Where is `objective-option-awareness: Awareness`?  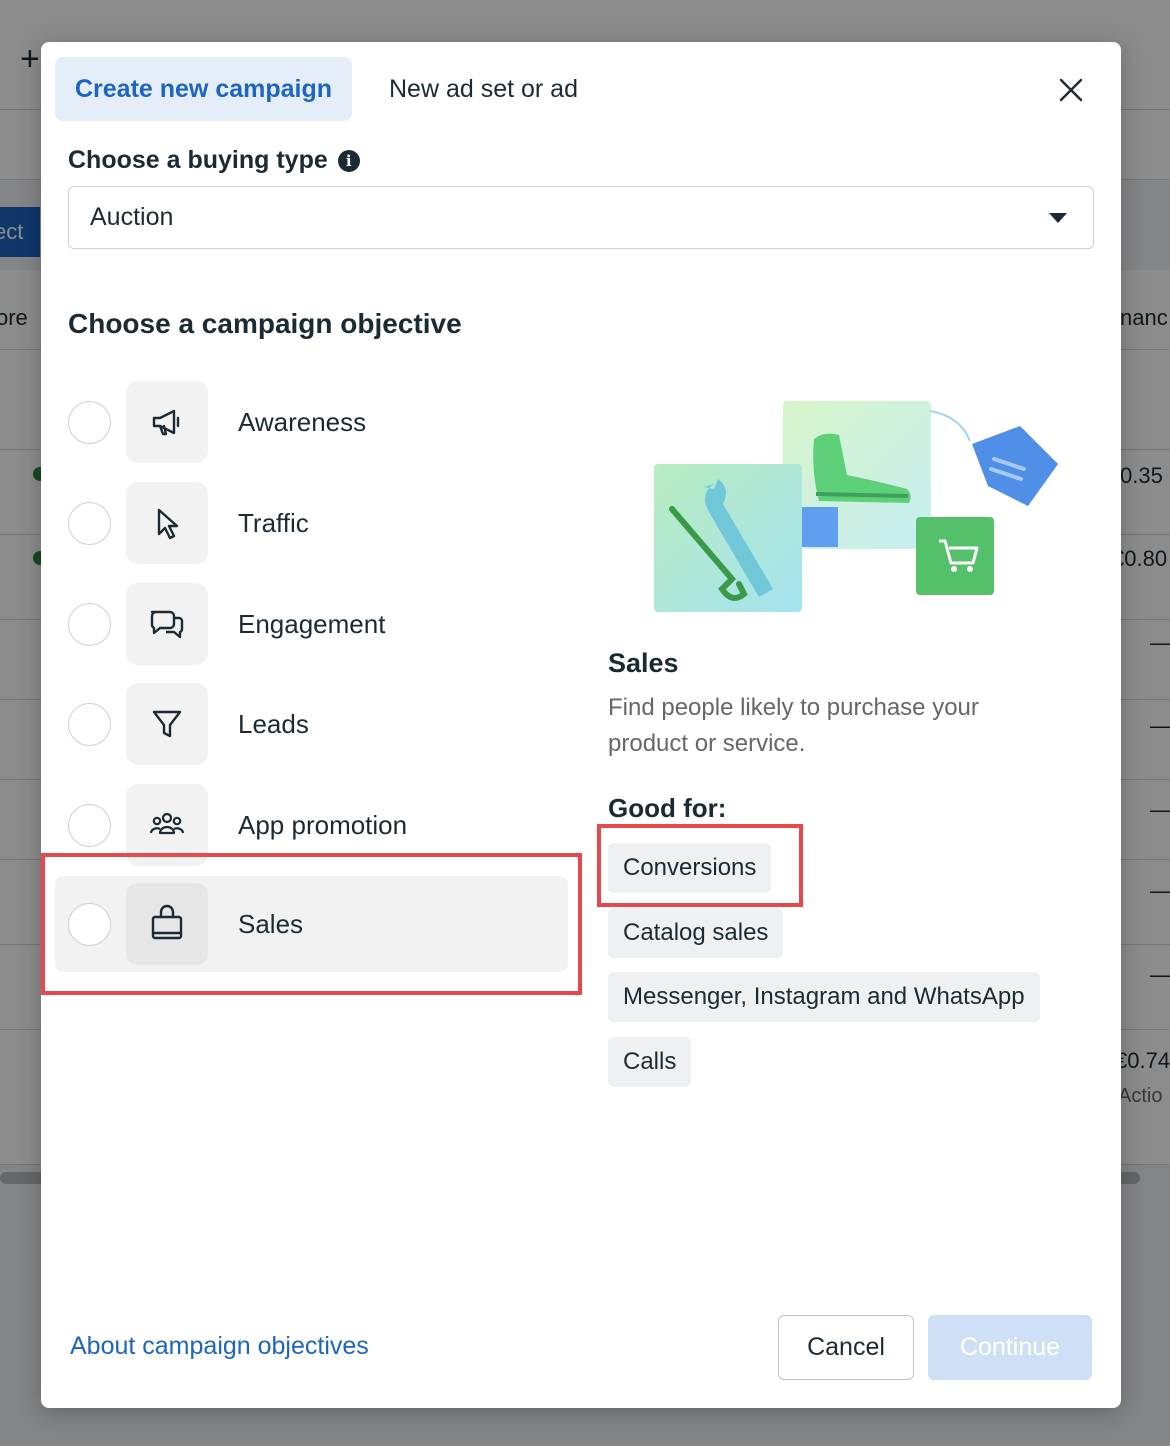 objective-option-awareness: Awareness is located at coordinates (311, 422).